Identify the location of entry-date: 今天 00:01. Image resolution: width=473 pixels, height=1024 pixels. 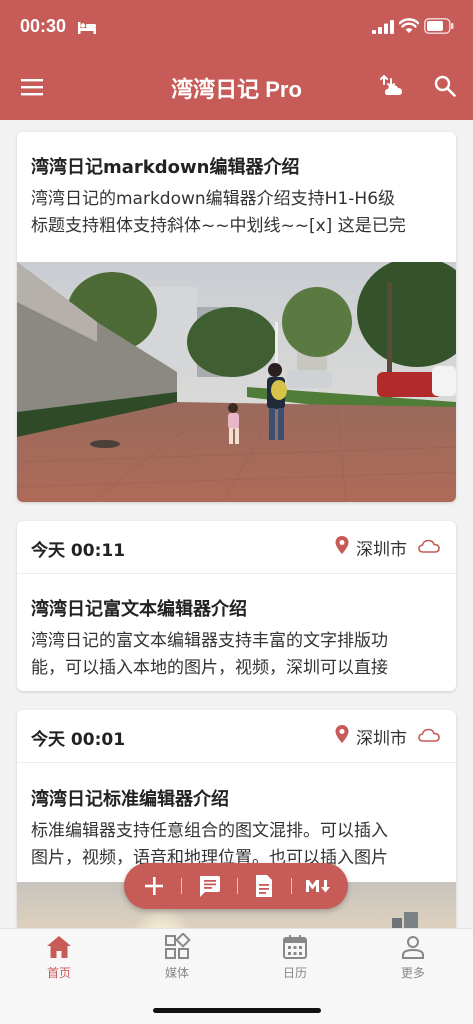
(78, 740).